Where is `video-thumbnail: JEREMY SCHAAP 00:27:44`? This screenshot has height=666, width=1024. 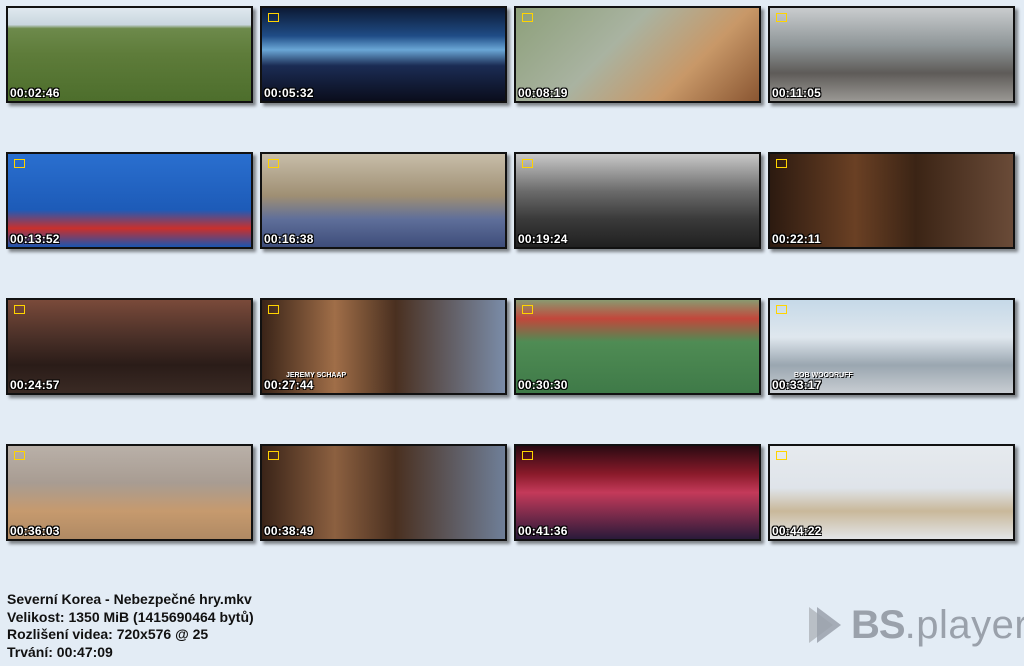
video-thumbnail: JEREMY SCHAAP 00:27:44 is located at coordinates (383, 346).